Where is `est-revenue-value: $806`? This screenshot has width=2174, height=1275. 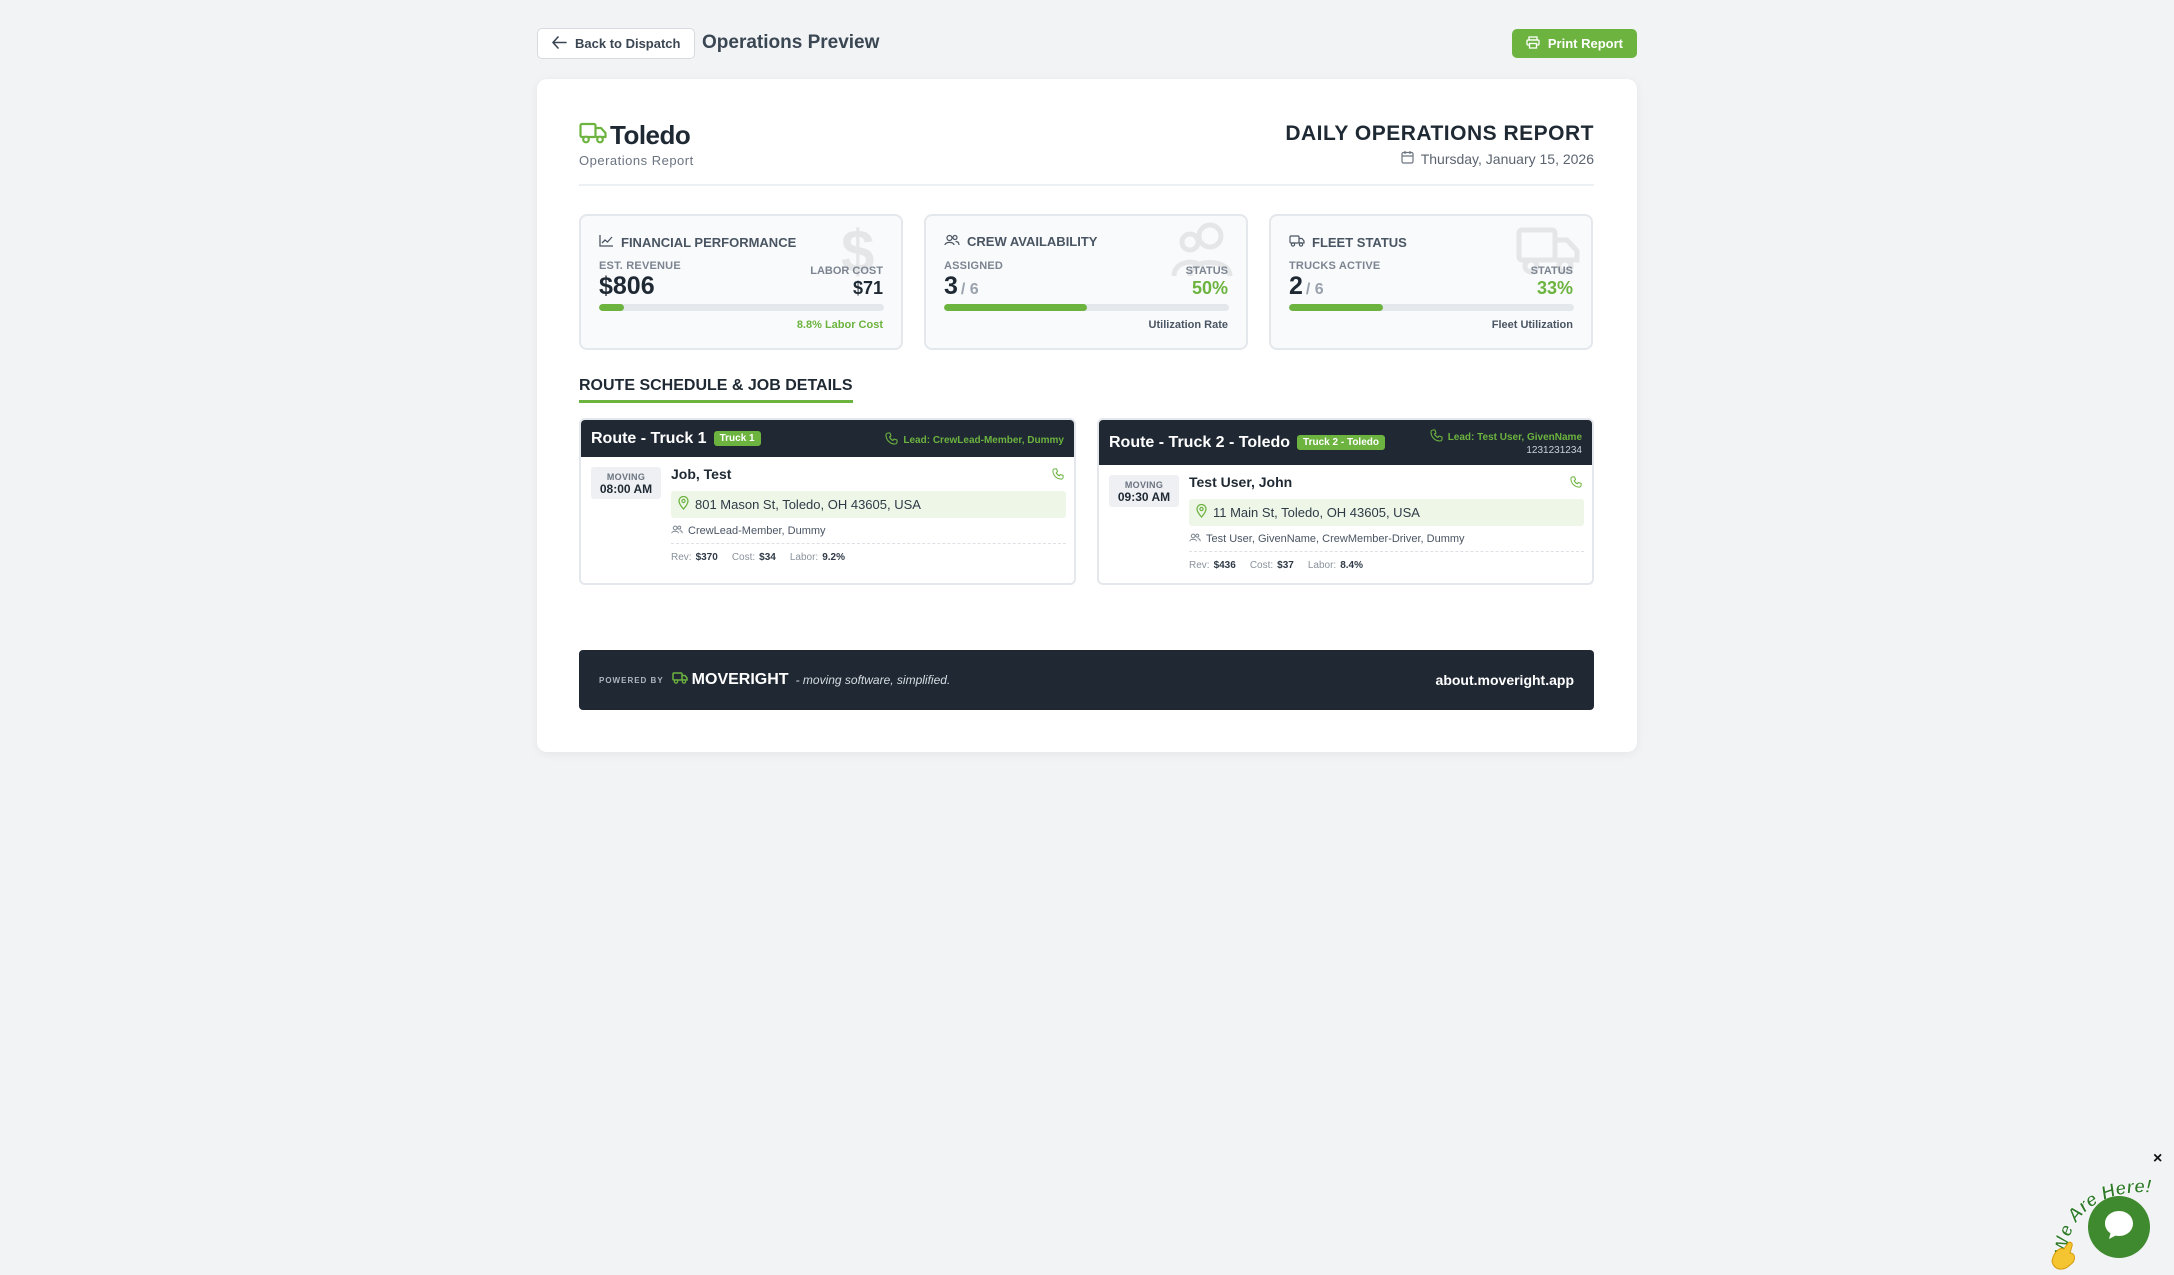
est-revenue-value: $806 is located at coordinates (627, 286).